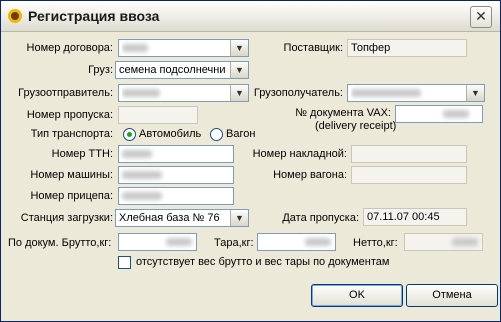 The image size is (501, 322). What do you see at coordinates (170, 134) in the screenshot?
I see `radio-auto-label: Автомобиль` at bounding box center [170, 134].